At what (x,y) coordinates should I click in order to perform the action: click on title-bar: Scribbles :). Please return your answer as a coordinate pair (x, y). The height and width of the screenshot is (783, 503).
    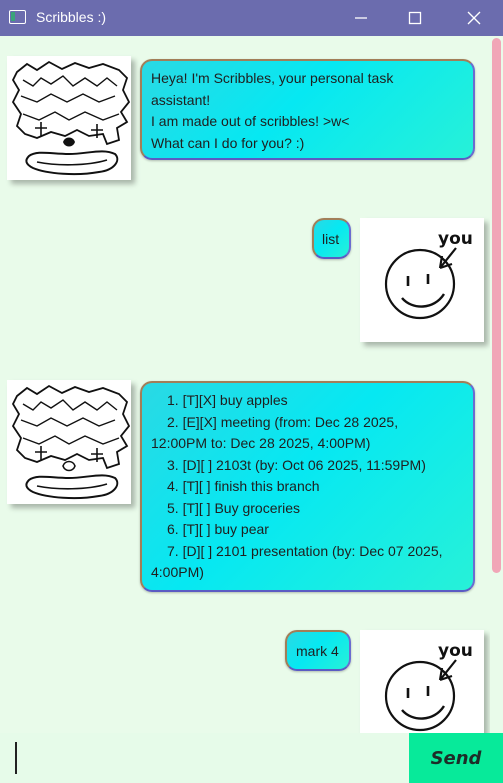
    Looking at the image, I should click on (251, 18).